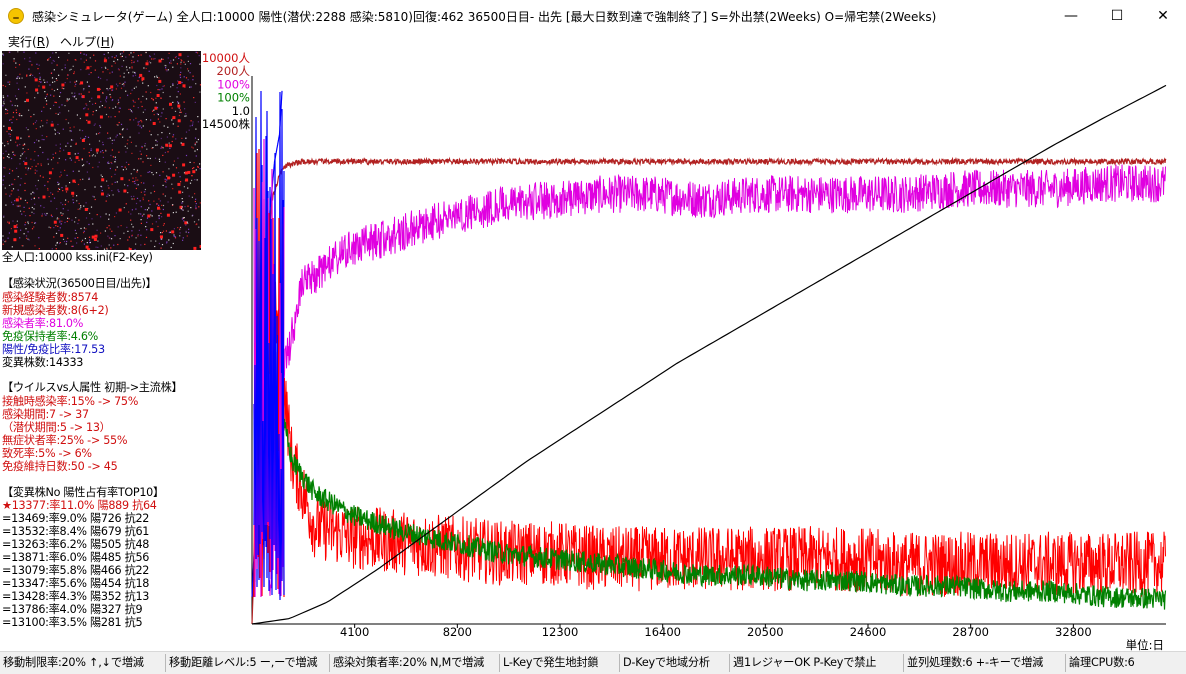 This screenshot has width=1186, height=674. Describe the element at coordinates (226, 58) in the screenshot. I see `y-scale-label: 10000人` at that location.